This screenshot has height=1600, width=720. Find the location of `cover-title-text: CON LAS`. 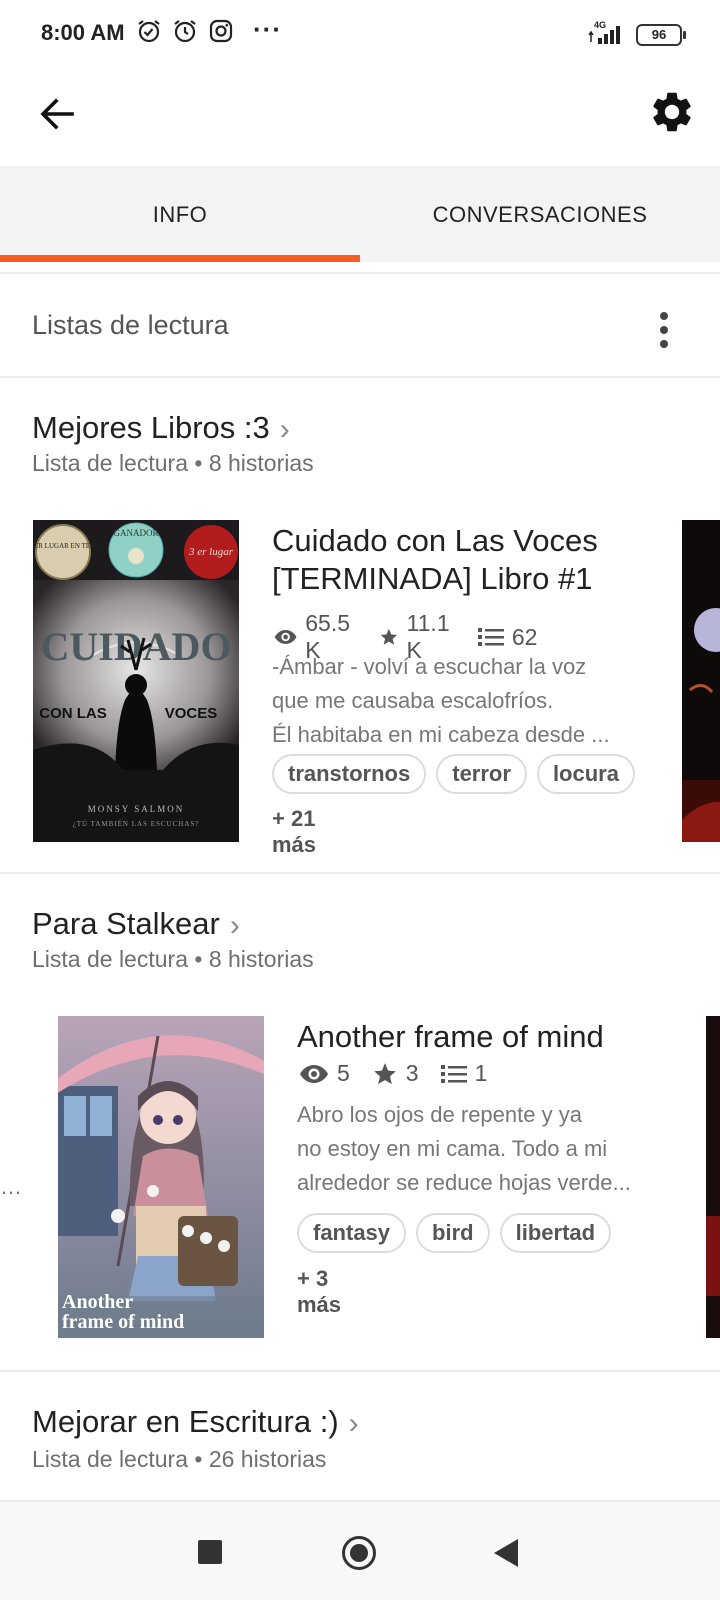

cover-title-text: CON LAS is located at coordinates (73, 713).